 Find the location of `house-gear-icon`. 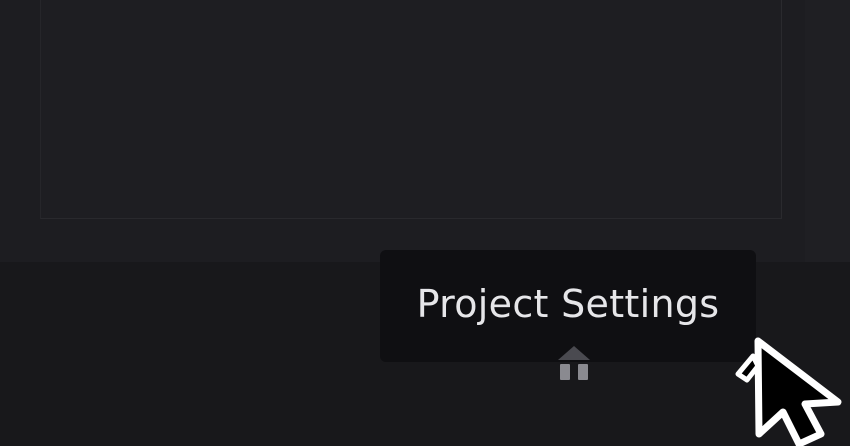

house-gear-icon is located at coordinates (574, 362).